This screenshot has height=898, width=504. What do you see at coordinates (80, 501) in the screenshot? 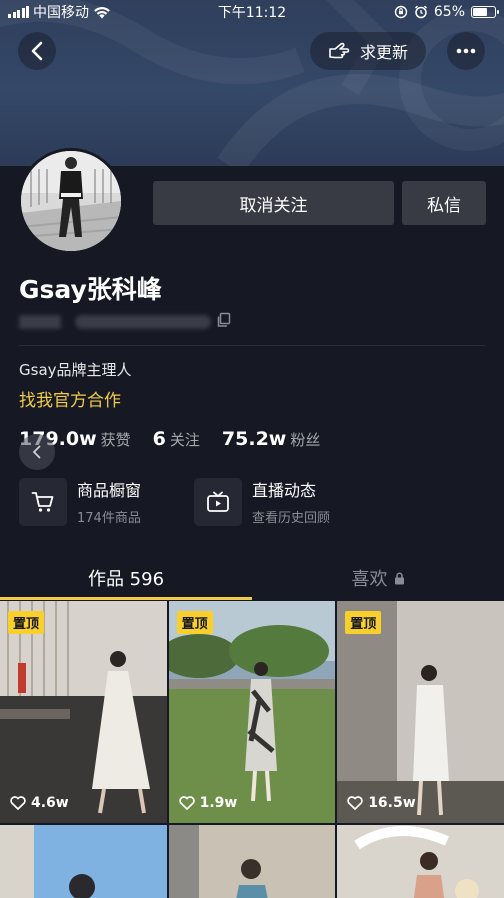
I see `product-showcase-entry: 商品橱窗 174件商品` at bounding box center [80, 501].